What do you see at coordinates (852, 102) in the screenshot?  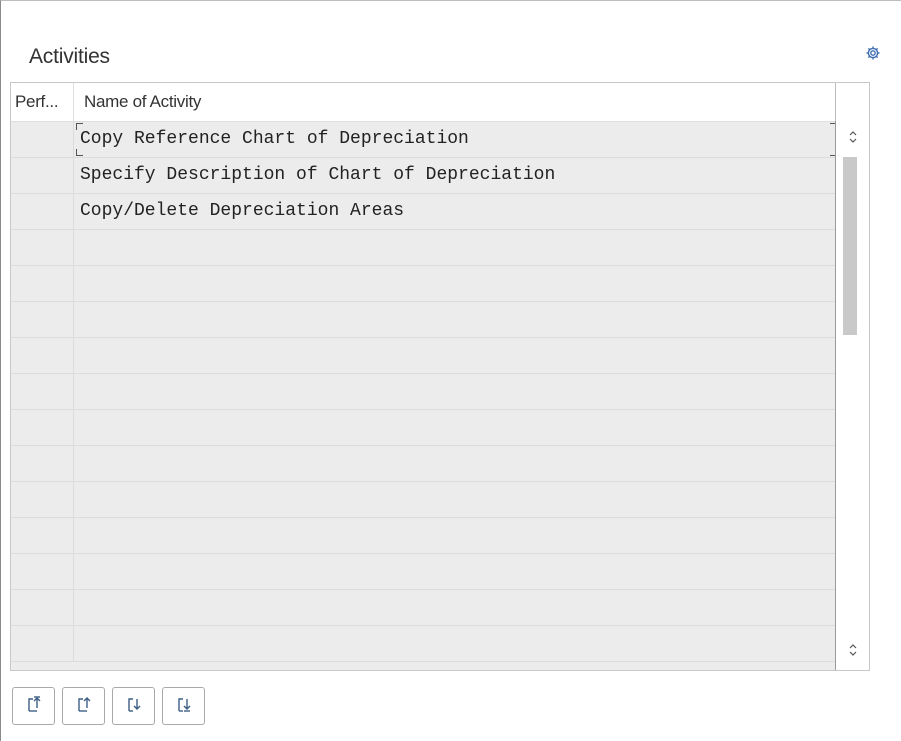 I see `column-header-filler` at bounding box center [852, 102].